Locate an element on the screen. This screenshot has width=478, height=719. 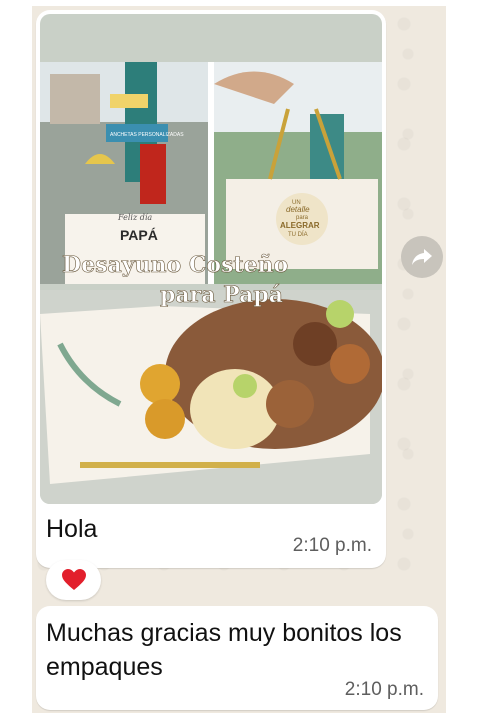
message-reaction is located at coordinates (73, 580).